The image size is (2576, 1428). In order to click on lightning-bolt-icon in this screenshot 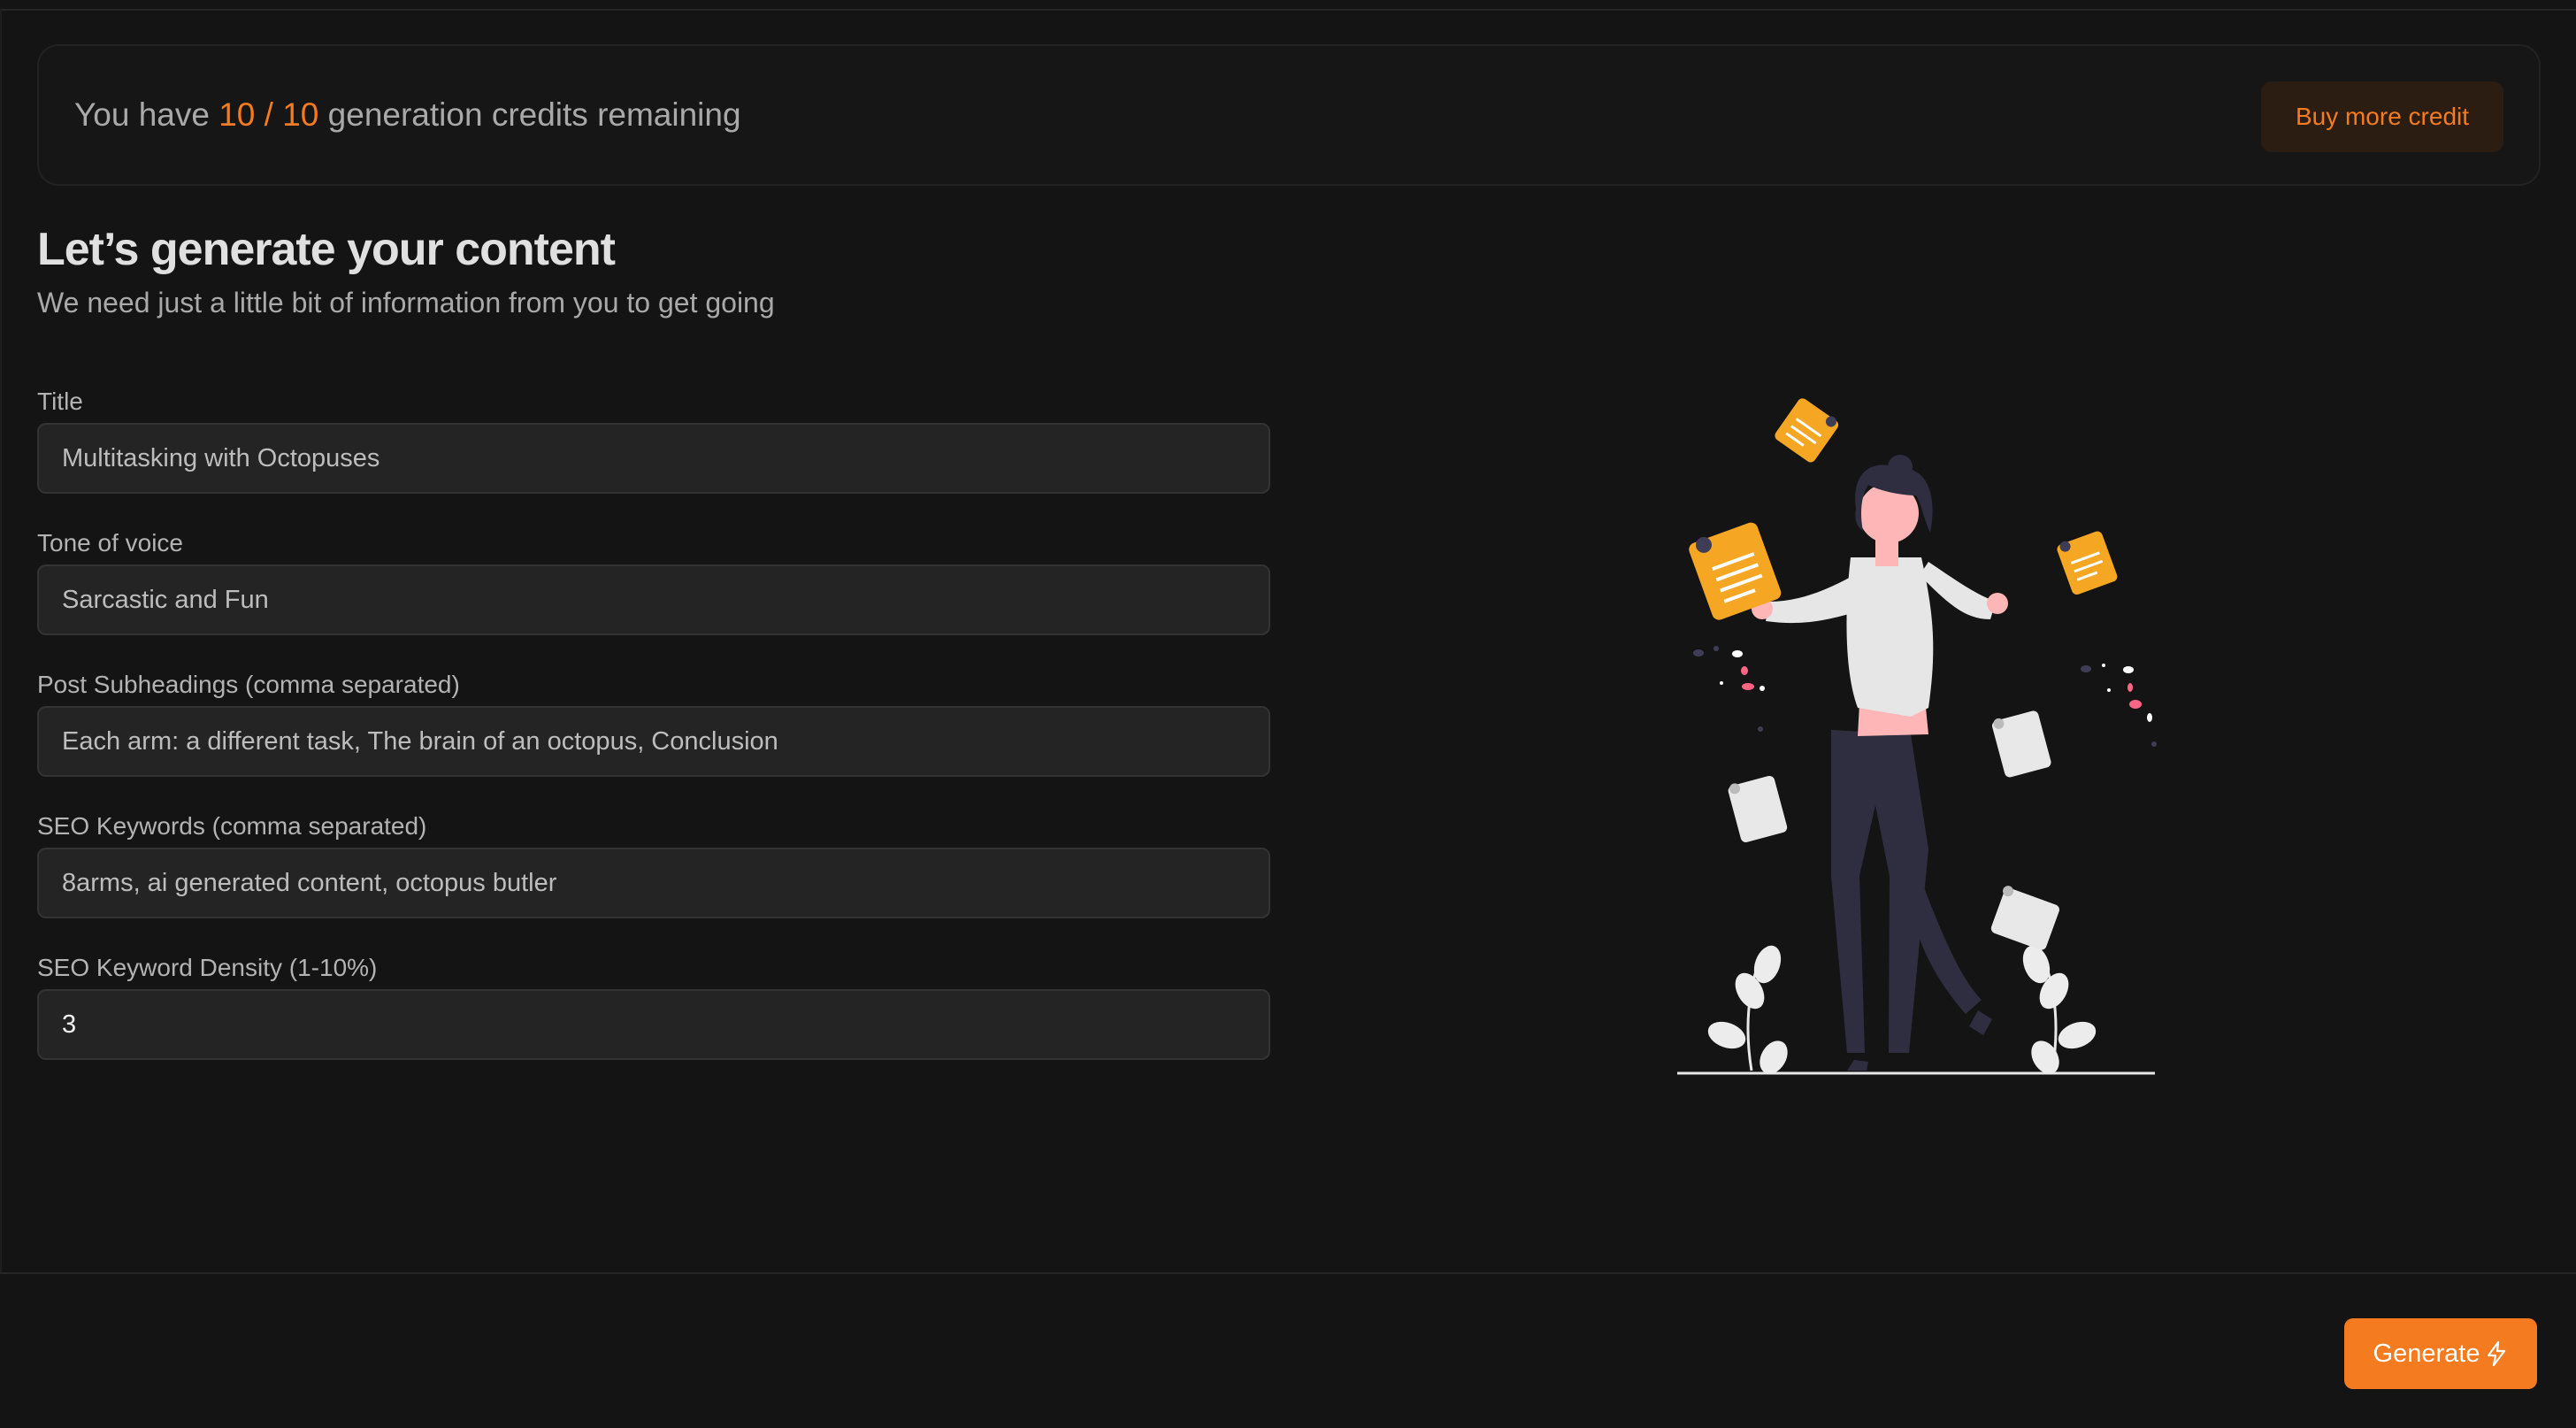, I will do `click(2497, 1353)`.